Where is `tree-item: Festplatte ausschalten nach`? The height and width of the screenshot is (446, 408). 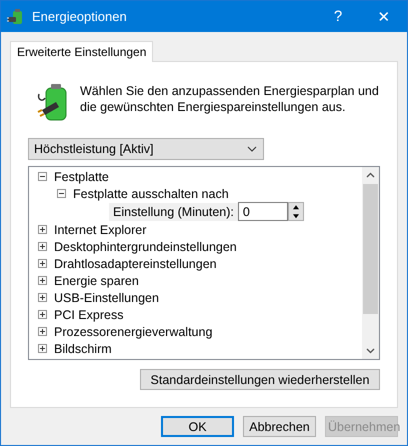 tree-item: Festplatte ausschalten nach is located at coordinates (151, 193).